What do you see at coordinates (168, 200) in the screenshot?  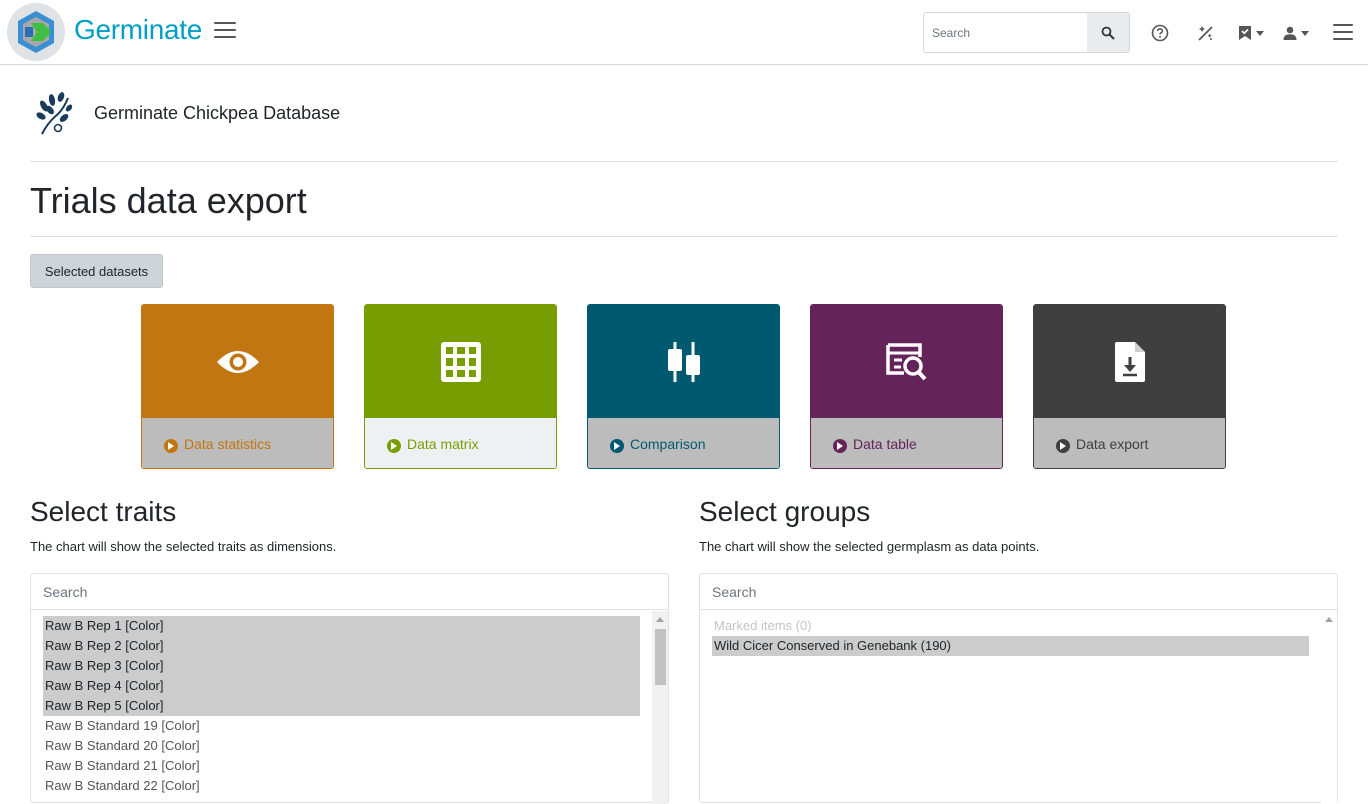 I see `page-title: Trials data export` at bounding box center [168, 200].